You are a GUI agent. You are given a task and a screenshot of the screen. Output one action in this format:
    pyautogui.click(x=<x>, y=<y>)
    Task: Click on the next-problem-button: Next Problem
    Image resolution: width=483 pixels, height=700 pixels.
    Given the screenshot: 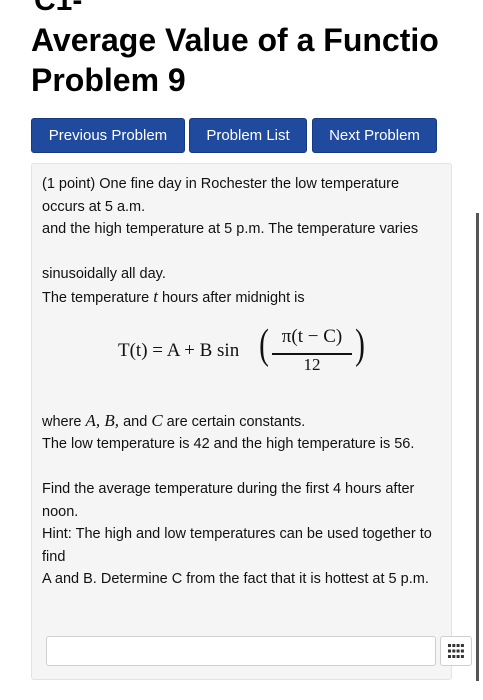 What is the action you would take?
    pyautogui.click(x=374, y=135)
    